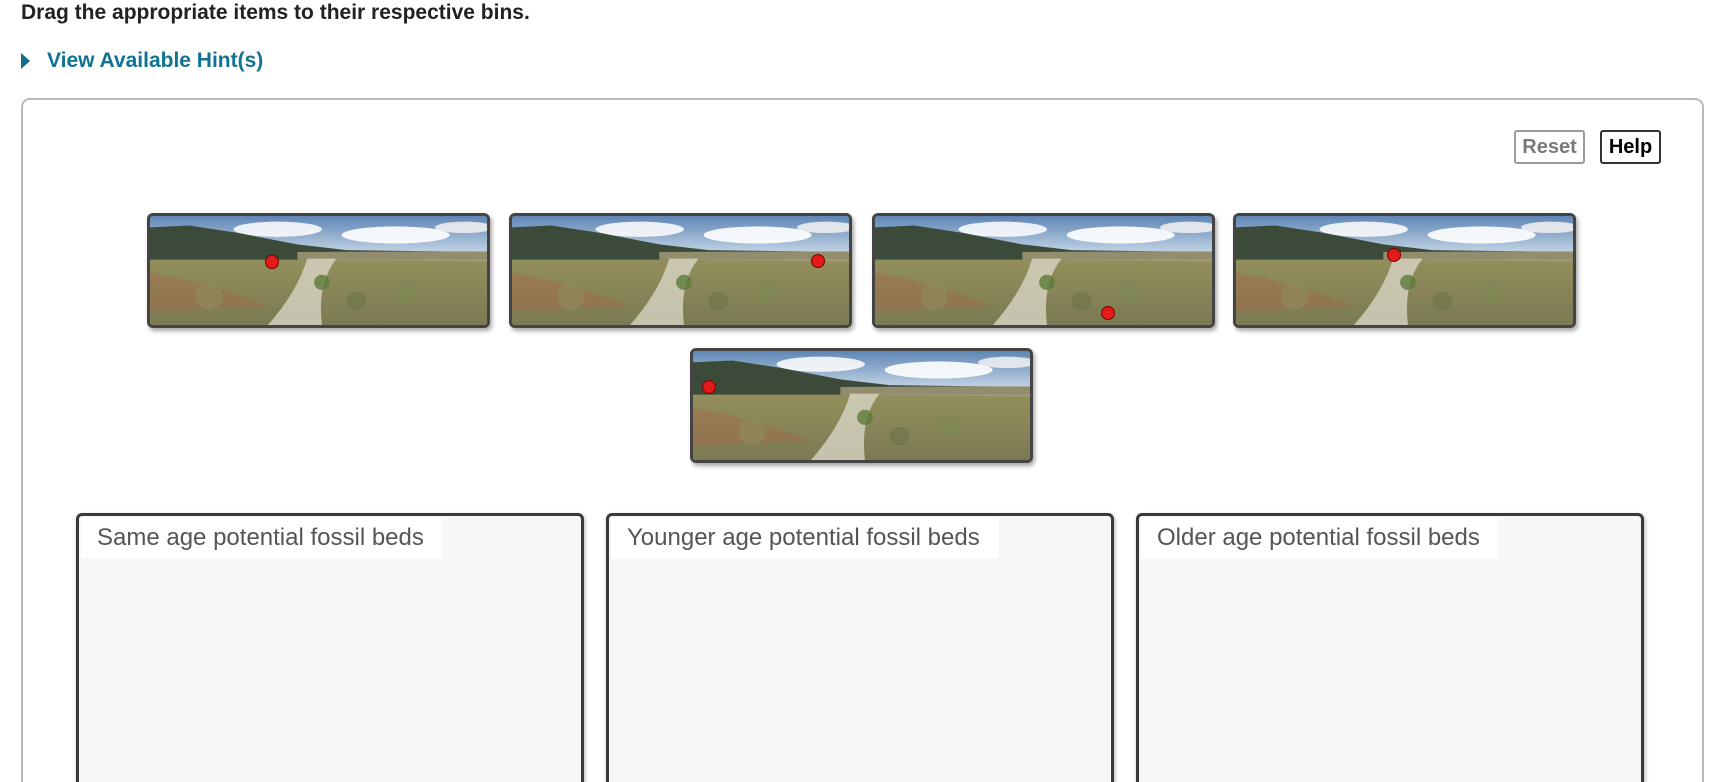  I want to click on bin-same-age: Same age potential fossil beds, so click(330, 647).